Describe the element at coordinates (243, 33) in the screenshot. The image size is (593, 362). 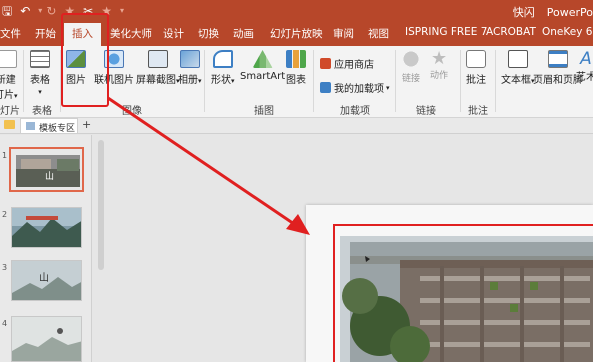
I see `tab-animations: 动画` at that location.